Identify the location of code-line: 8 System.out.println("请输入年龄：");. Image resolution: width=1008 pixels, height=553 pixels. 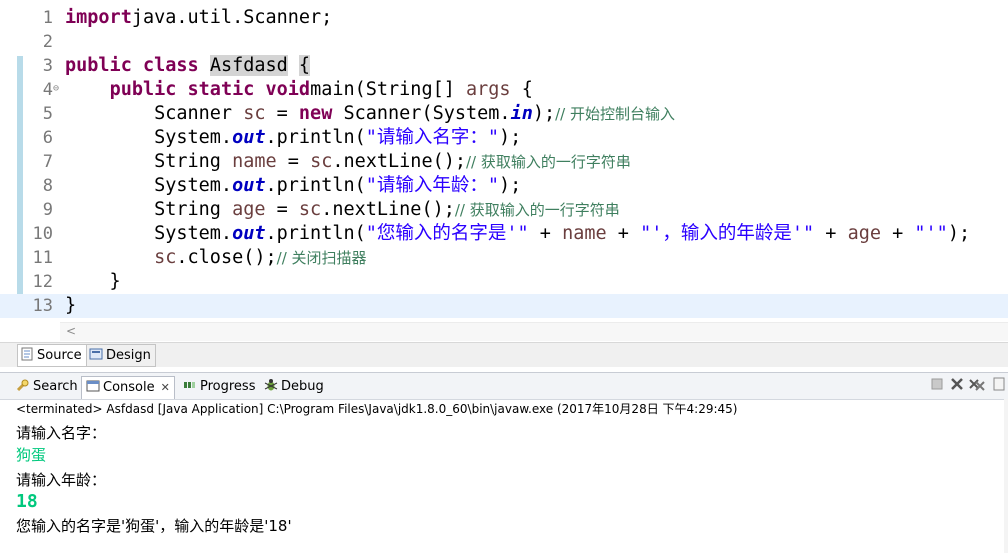
(504, 186).